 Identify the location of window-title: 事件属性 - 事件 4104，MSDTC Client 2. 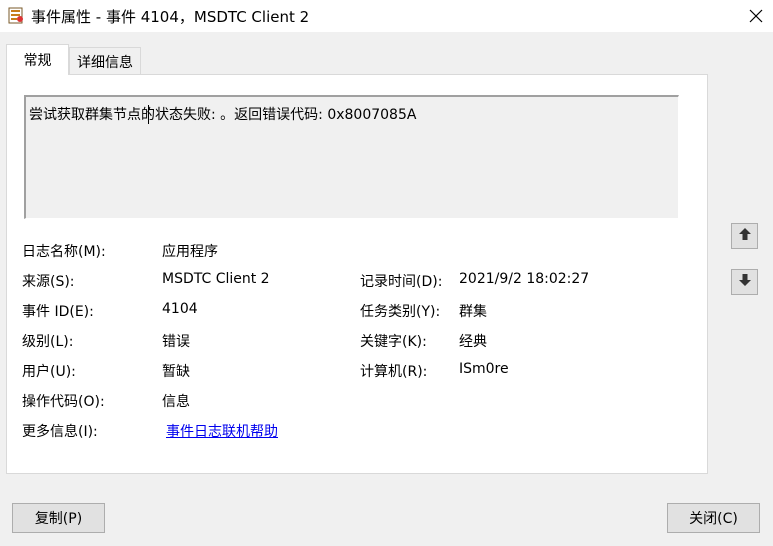
(170, 17).